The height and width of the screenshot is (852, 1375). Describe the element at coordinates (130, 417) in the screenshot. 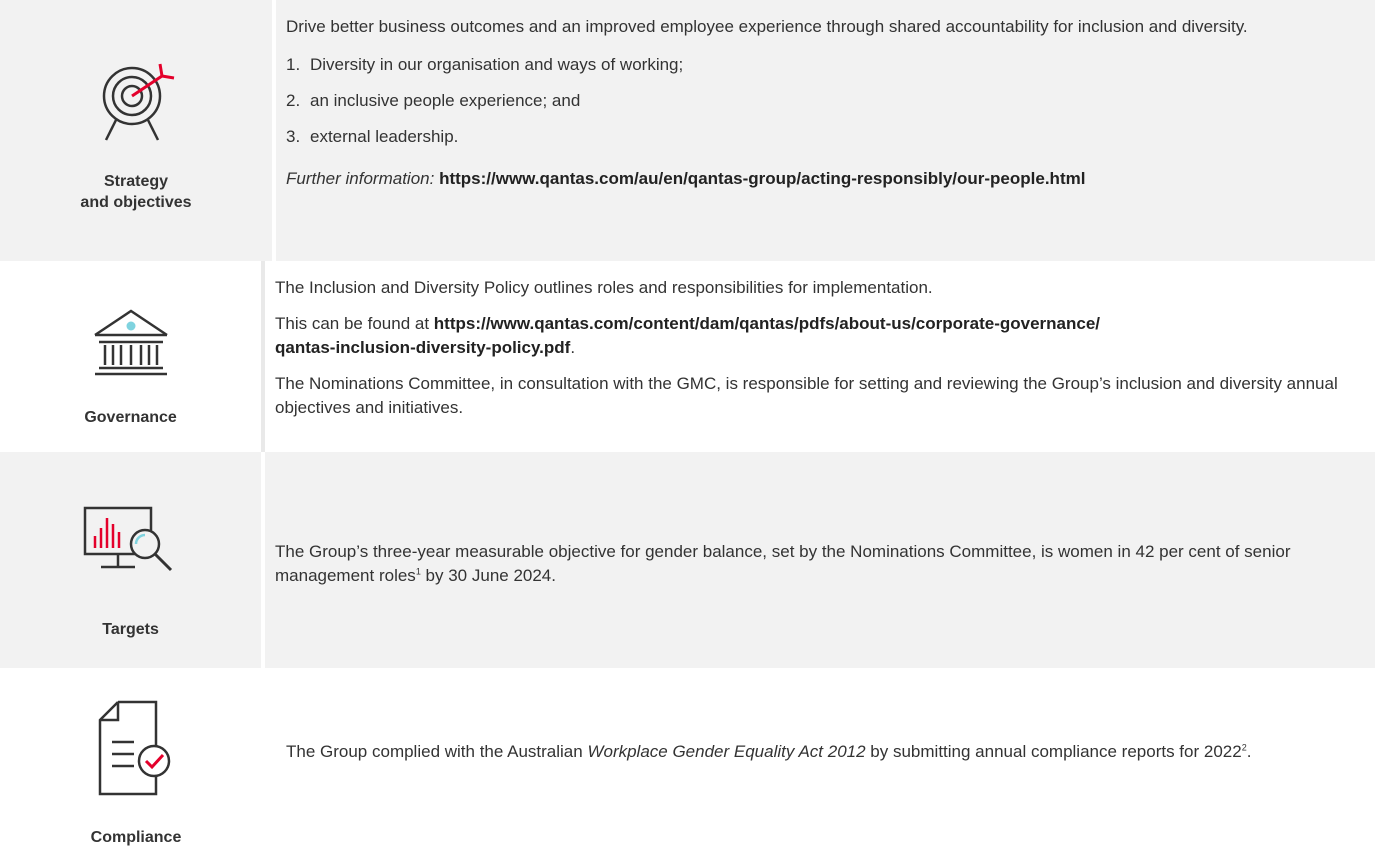

I see `governance-label: Governance` at that location.